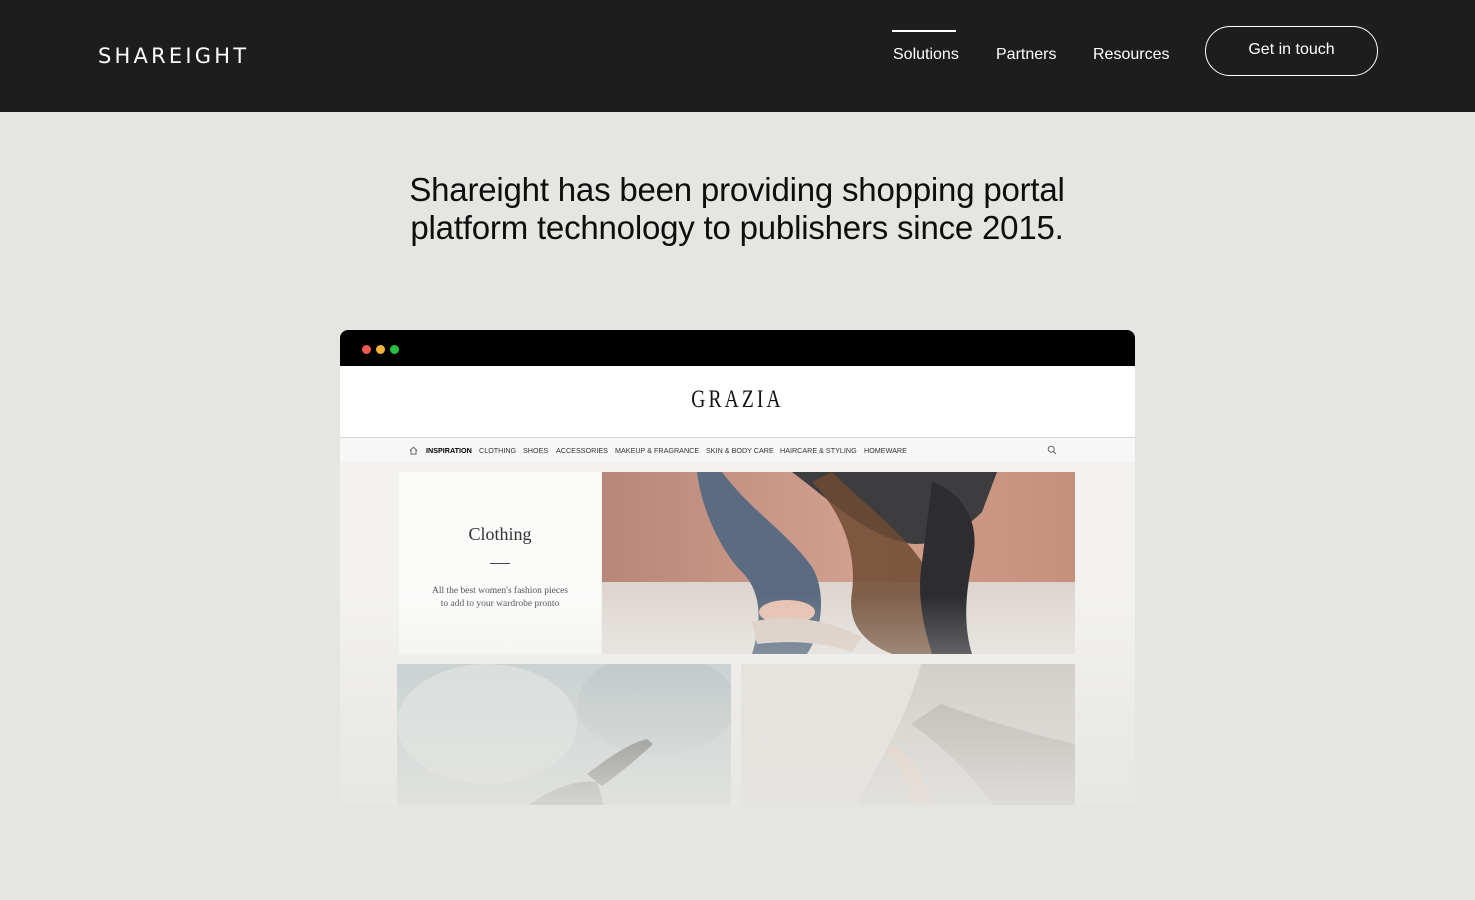  Describe the element at coordinates (737, 348) in the screenshot. I see `browser-title-bar` at that location.